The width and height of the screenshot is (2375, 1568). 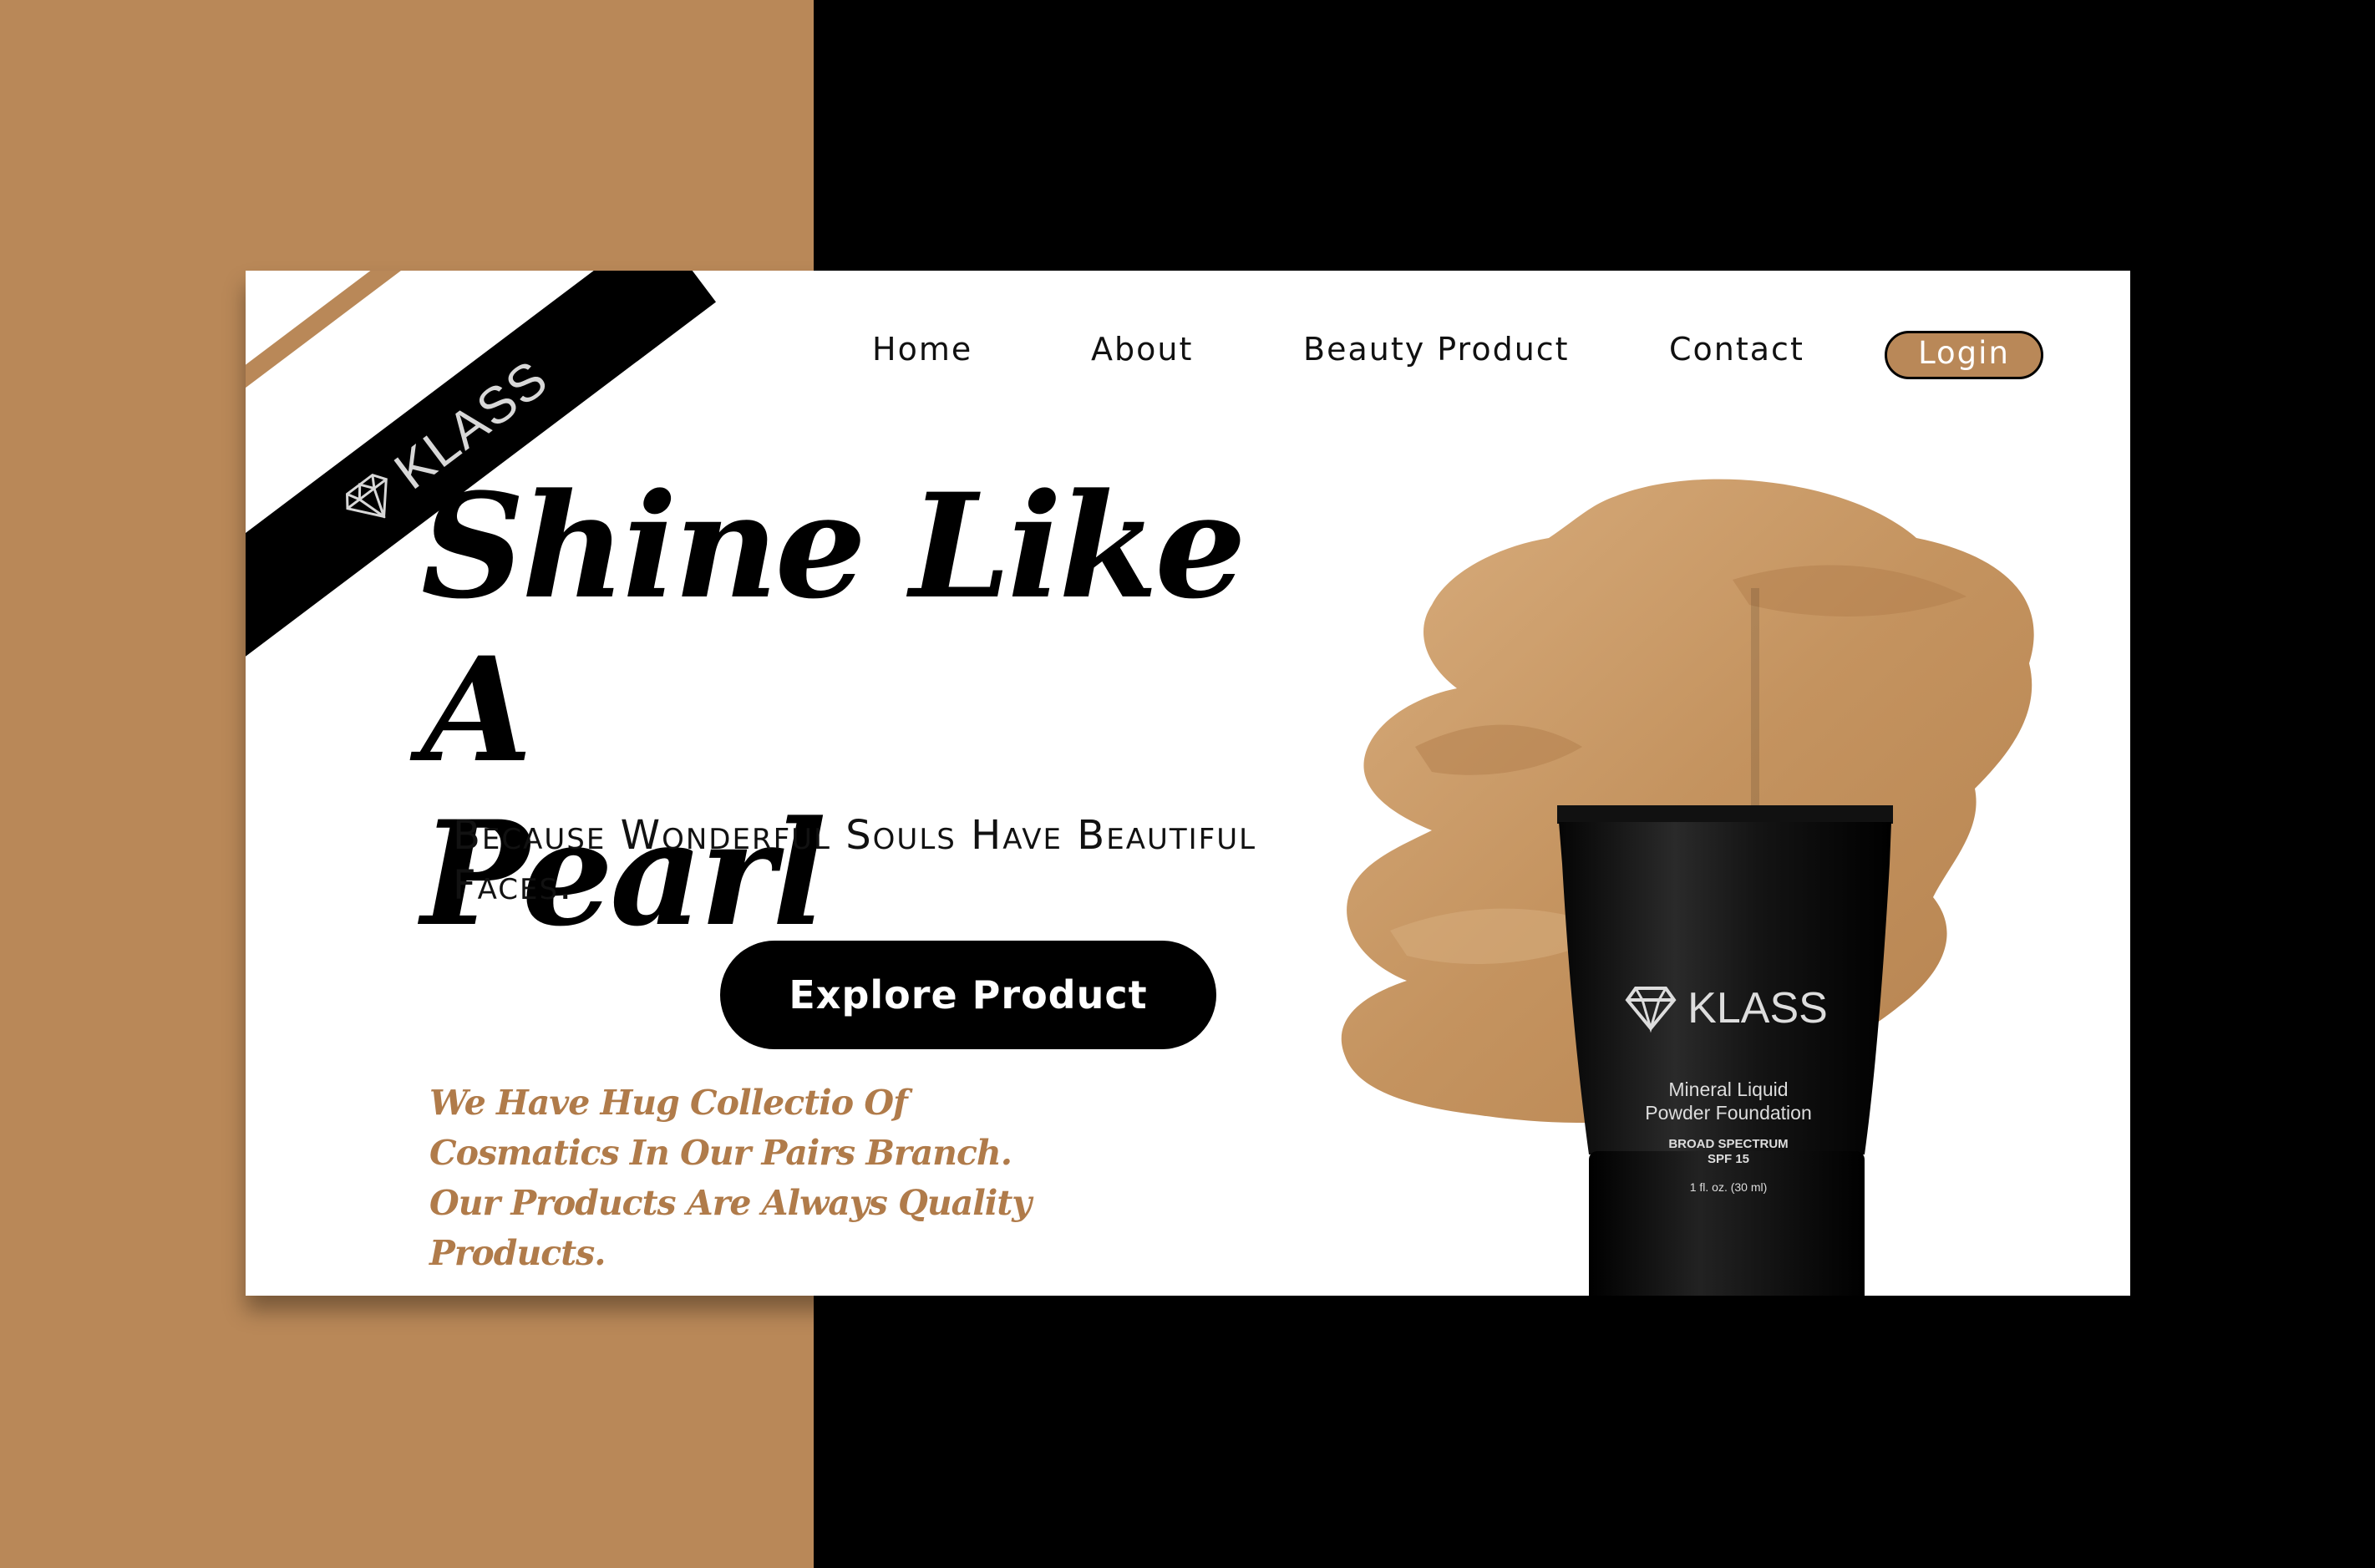 What do you see at coordinates (1964, 355) in the screenshot?
I see `login-button: Login` at bounding box center [1964, 355].